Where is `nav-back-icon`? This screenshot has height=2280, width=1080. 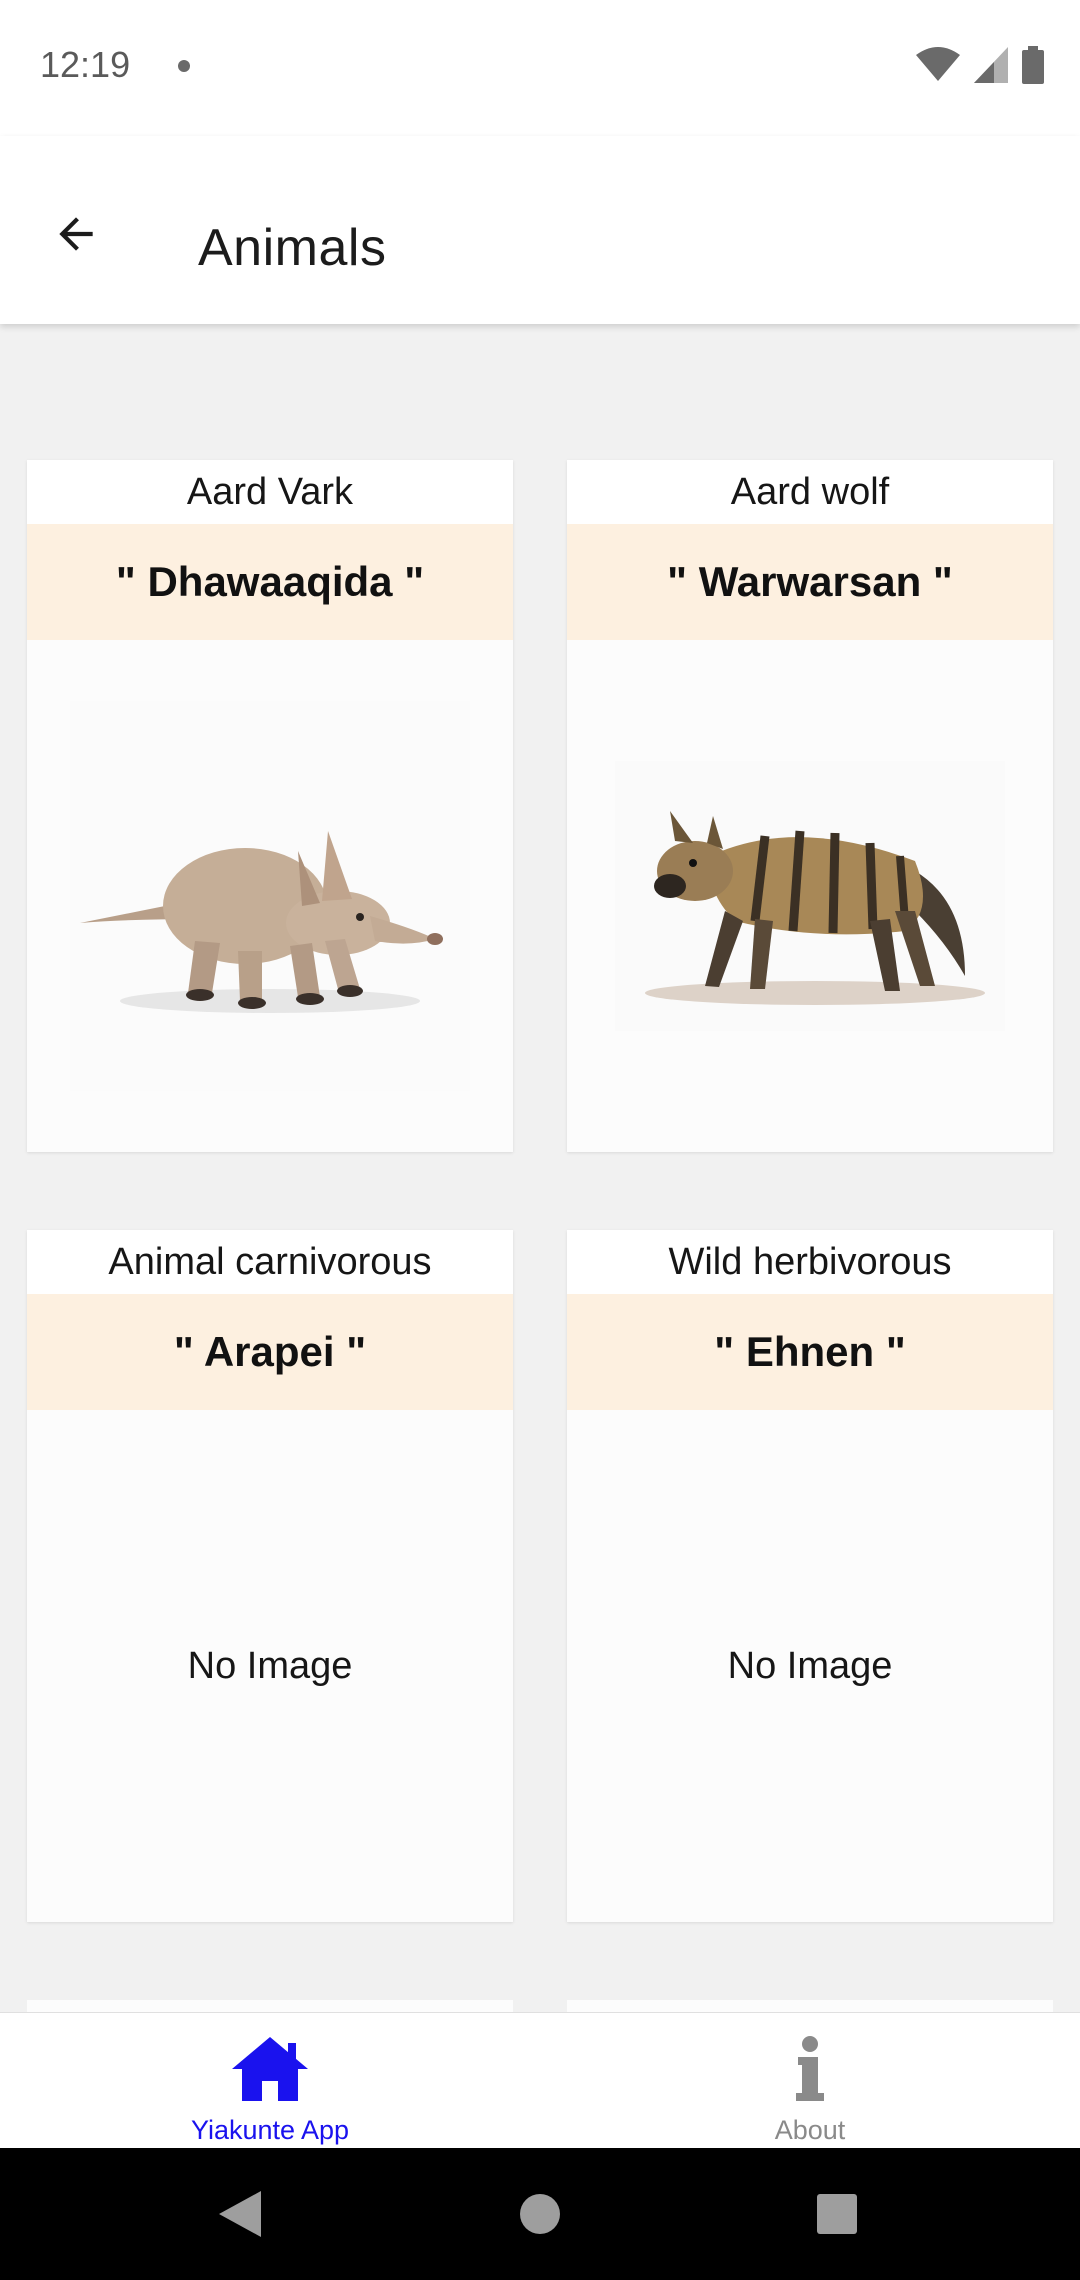
nav-back-icon is located at coordinates (240, 2214).